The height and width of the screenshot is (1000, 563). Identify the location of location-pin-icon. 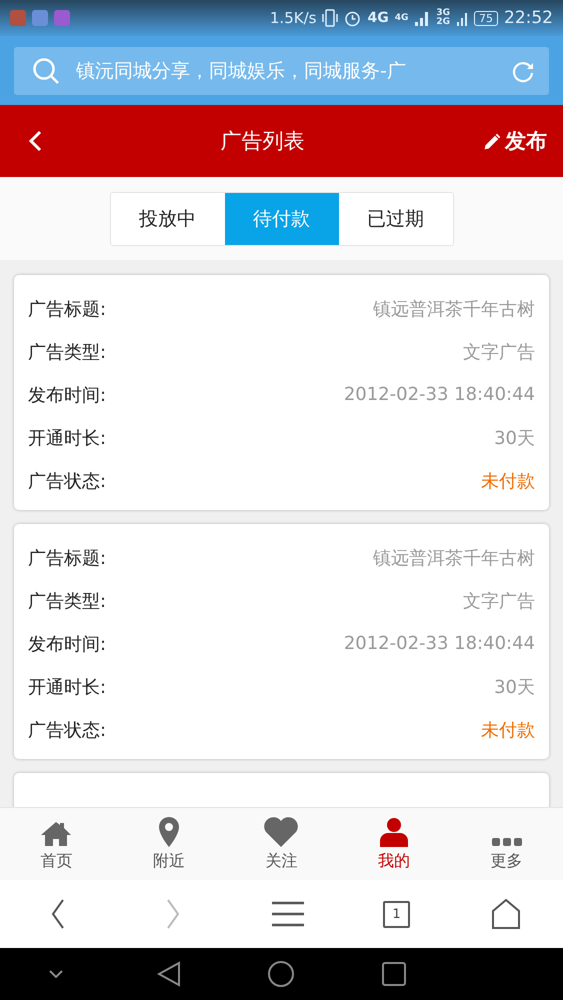
(168, 832).